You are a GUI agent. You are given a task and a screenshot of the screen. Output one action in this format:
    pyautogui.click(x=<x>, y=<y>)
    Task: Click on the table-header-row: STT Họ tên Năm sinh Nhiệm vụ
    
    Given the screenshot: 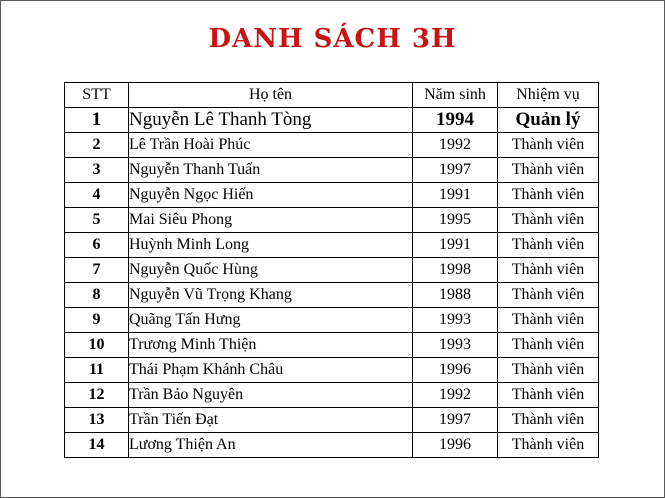 What is the action you would take?
    pyautogui.click(x=331, y=95)
    